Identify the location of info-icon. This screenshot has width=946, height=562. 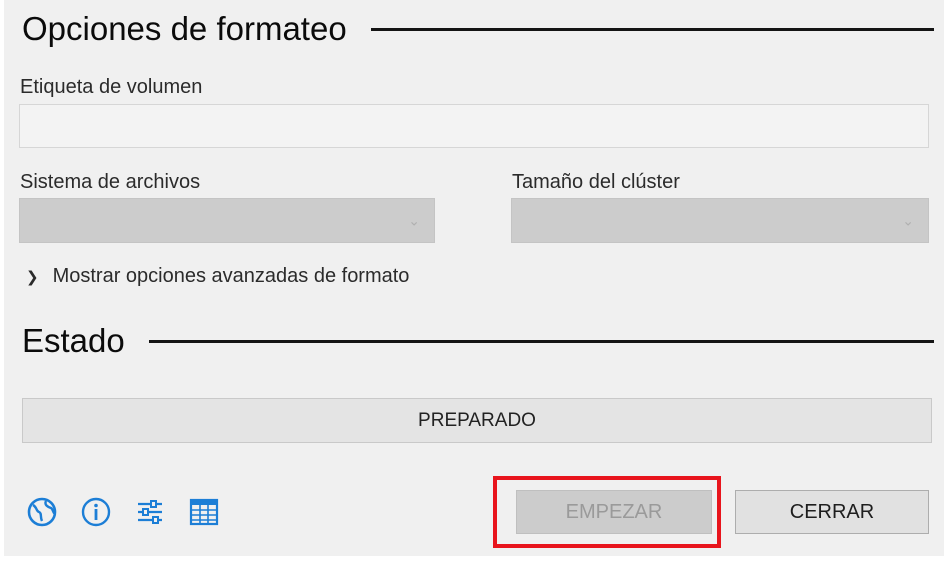
(96, 512).